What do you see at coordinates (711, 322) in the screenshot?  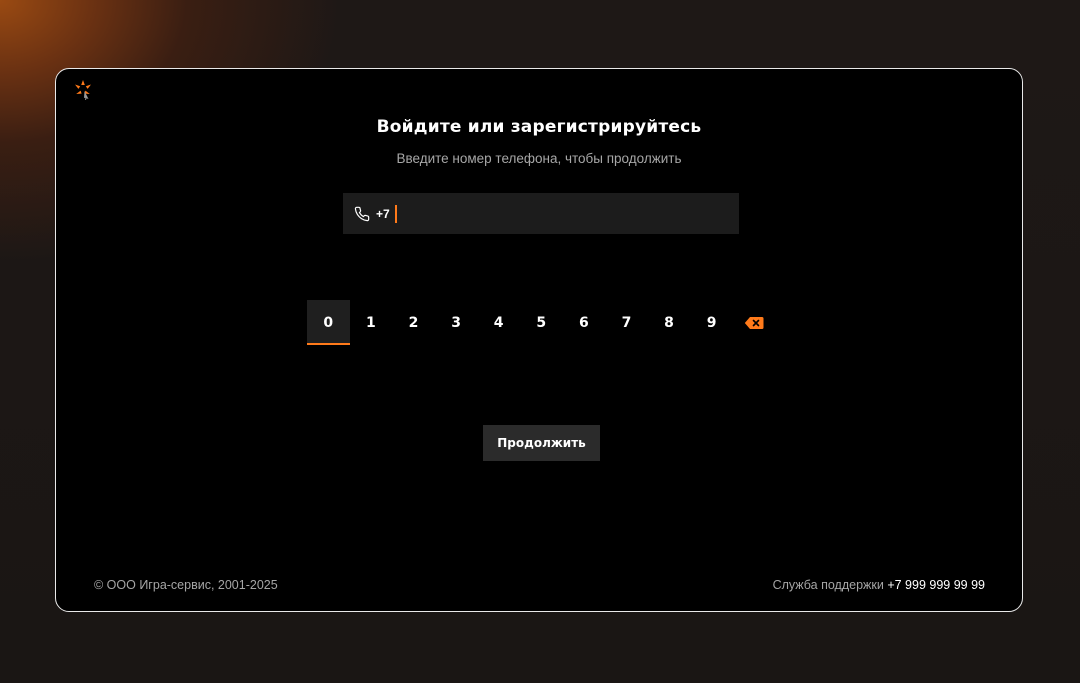 I see `key-9: 9` at bounding box center [711, 322].